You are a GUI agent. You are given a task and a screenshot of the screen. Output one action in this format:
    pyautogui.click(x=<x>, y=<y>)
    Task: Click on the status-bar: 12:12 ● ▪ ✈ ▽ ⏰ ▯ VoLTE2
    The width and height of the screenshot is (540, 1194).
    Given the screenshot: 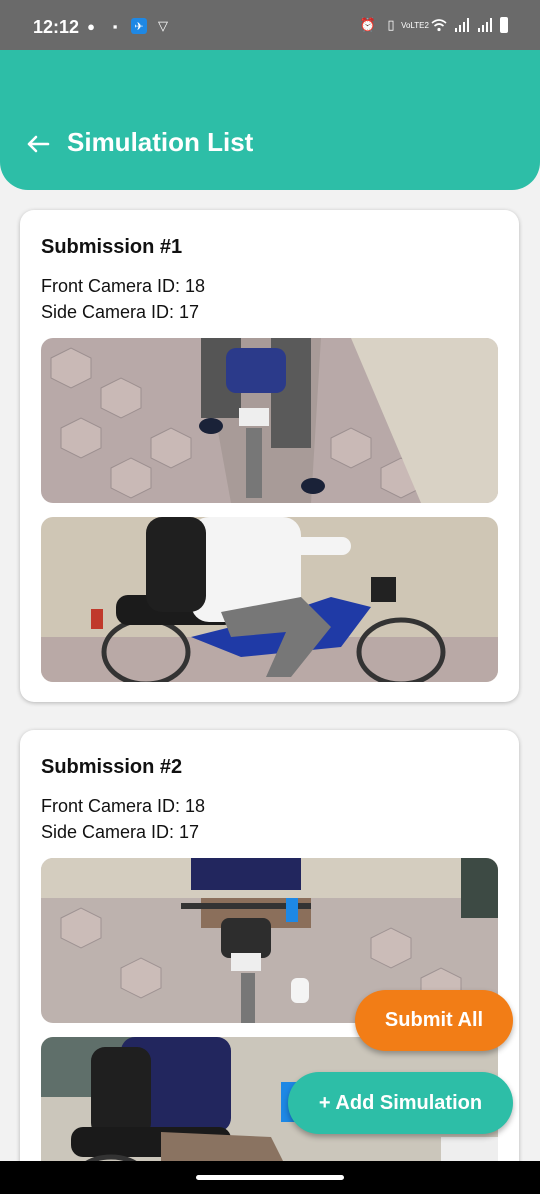 What is the action you would take?
    pyautogui.click(x=270, y=25)
    